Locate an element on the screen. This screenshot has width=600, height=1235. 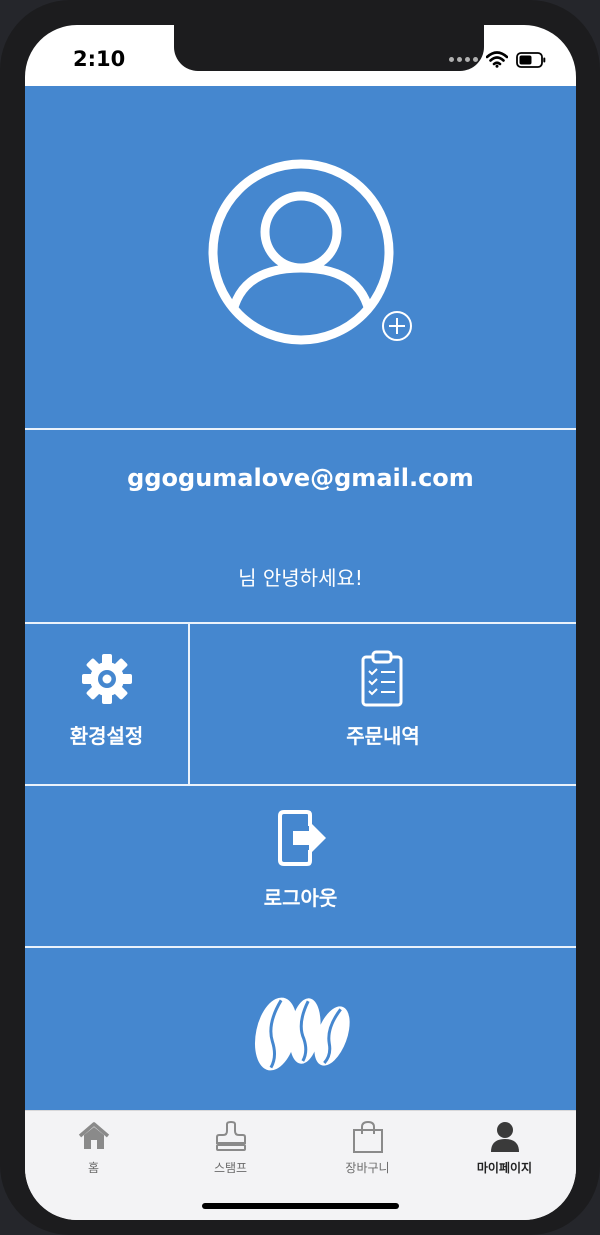
tab-stamp-label: 스탬프 is located at coordinates (230, 1168).